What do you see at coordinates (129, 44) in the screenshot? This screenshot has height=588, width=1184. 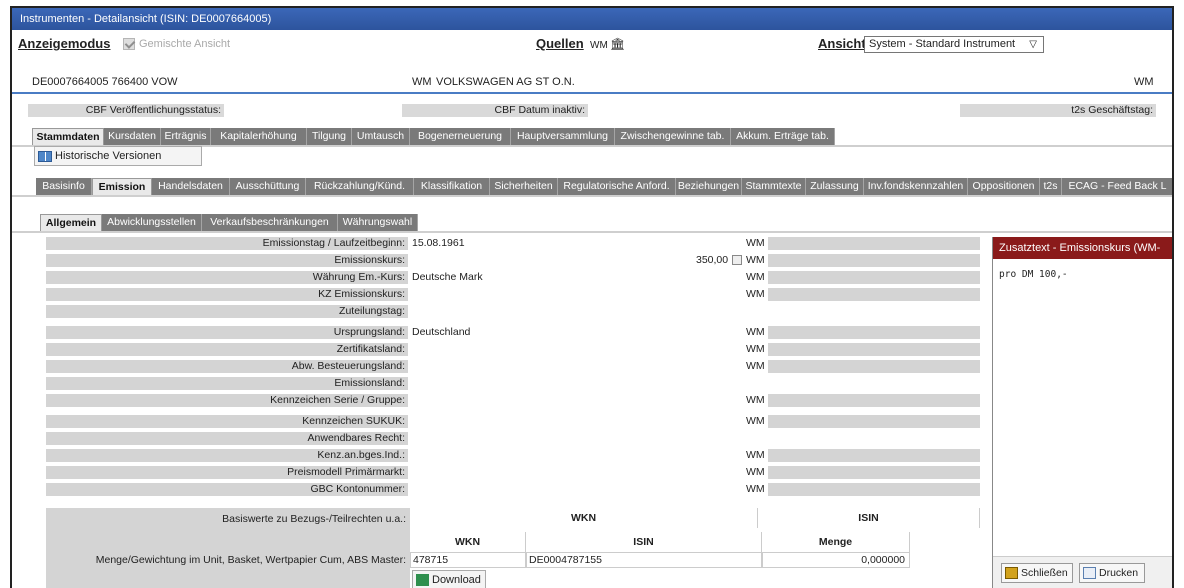 I see `checkbox-icon` at bounding box center [129, 44].